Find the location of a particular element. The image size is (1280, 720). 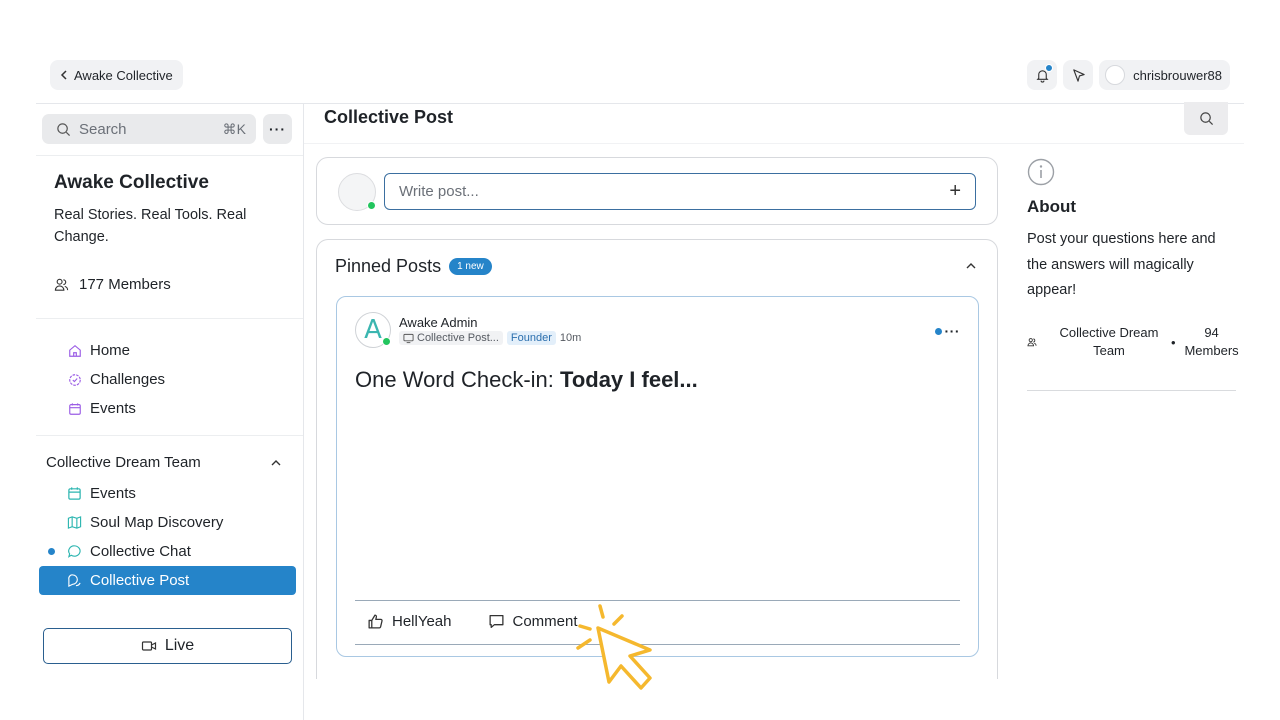

live-label: Live is located at coordinates (179, 645).